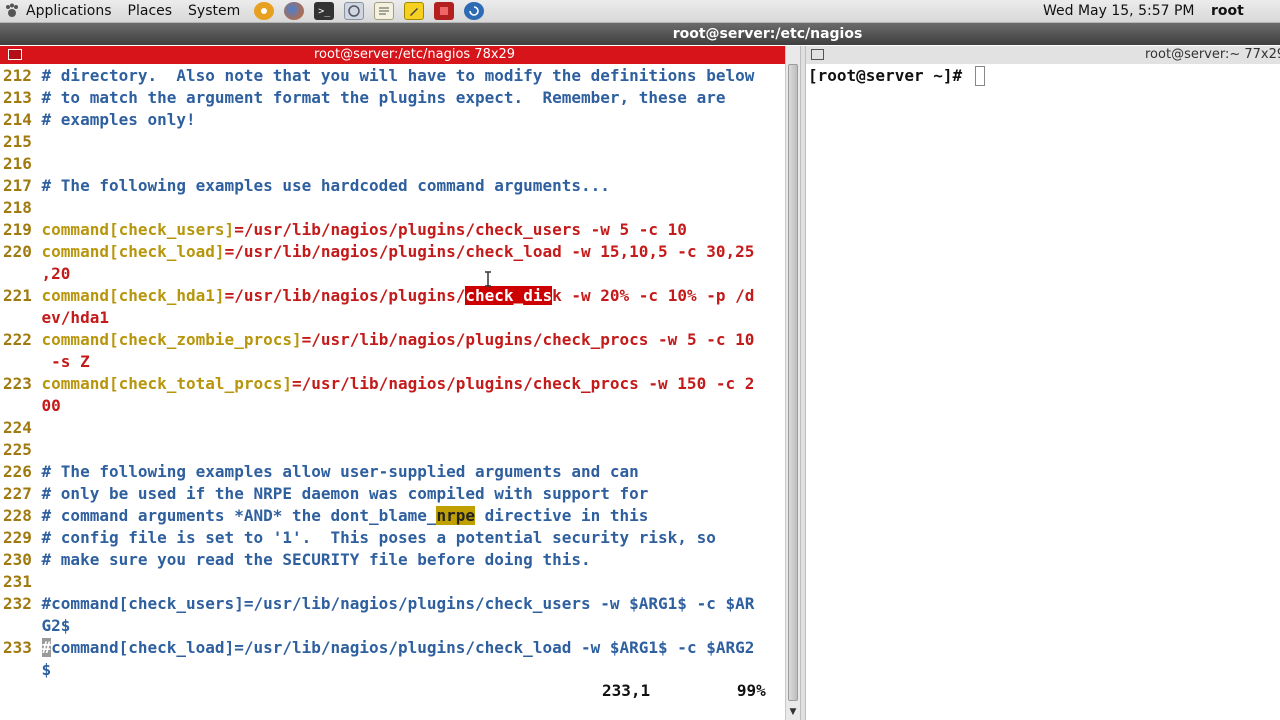  I want to click on gnome-foot-icon, so click(12, 11).